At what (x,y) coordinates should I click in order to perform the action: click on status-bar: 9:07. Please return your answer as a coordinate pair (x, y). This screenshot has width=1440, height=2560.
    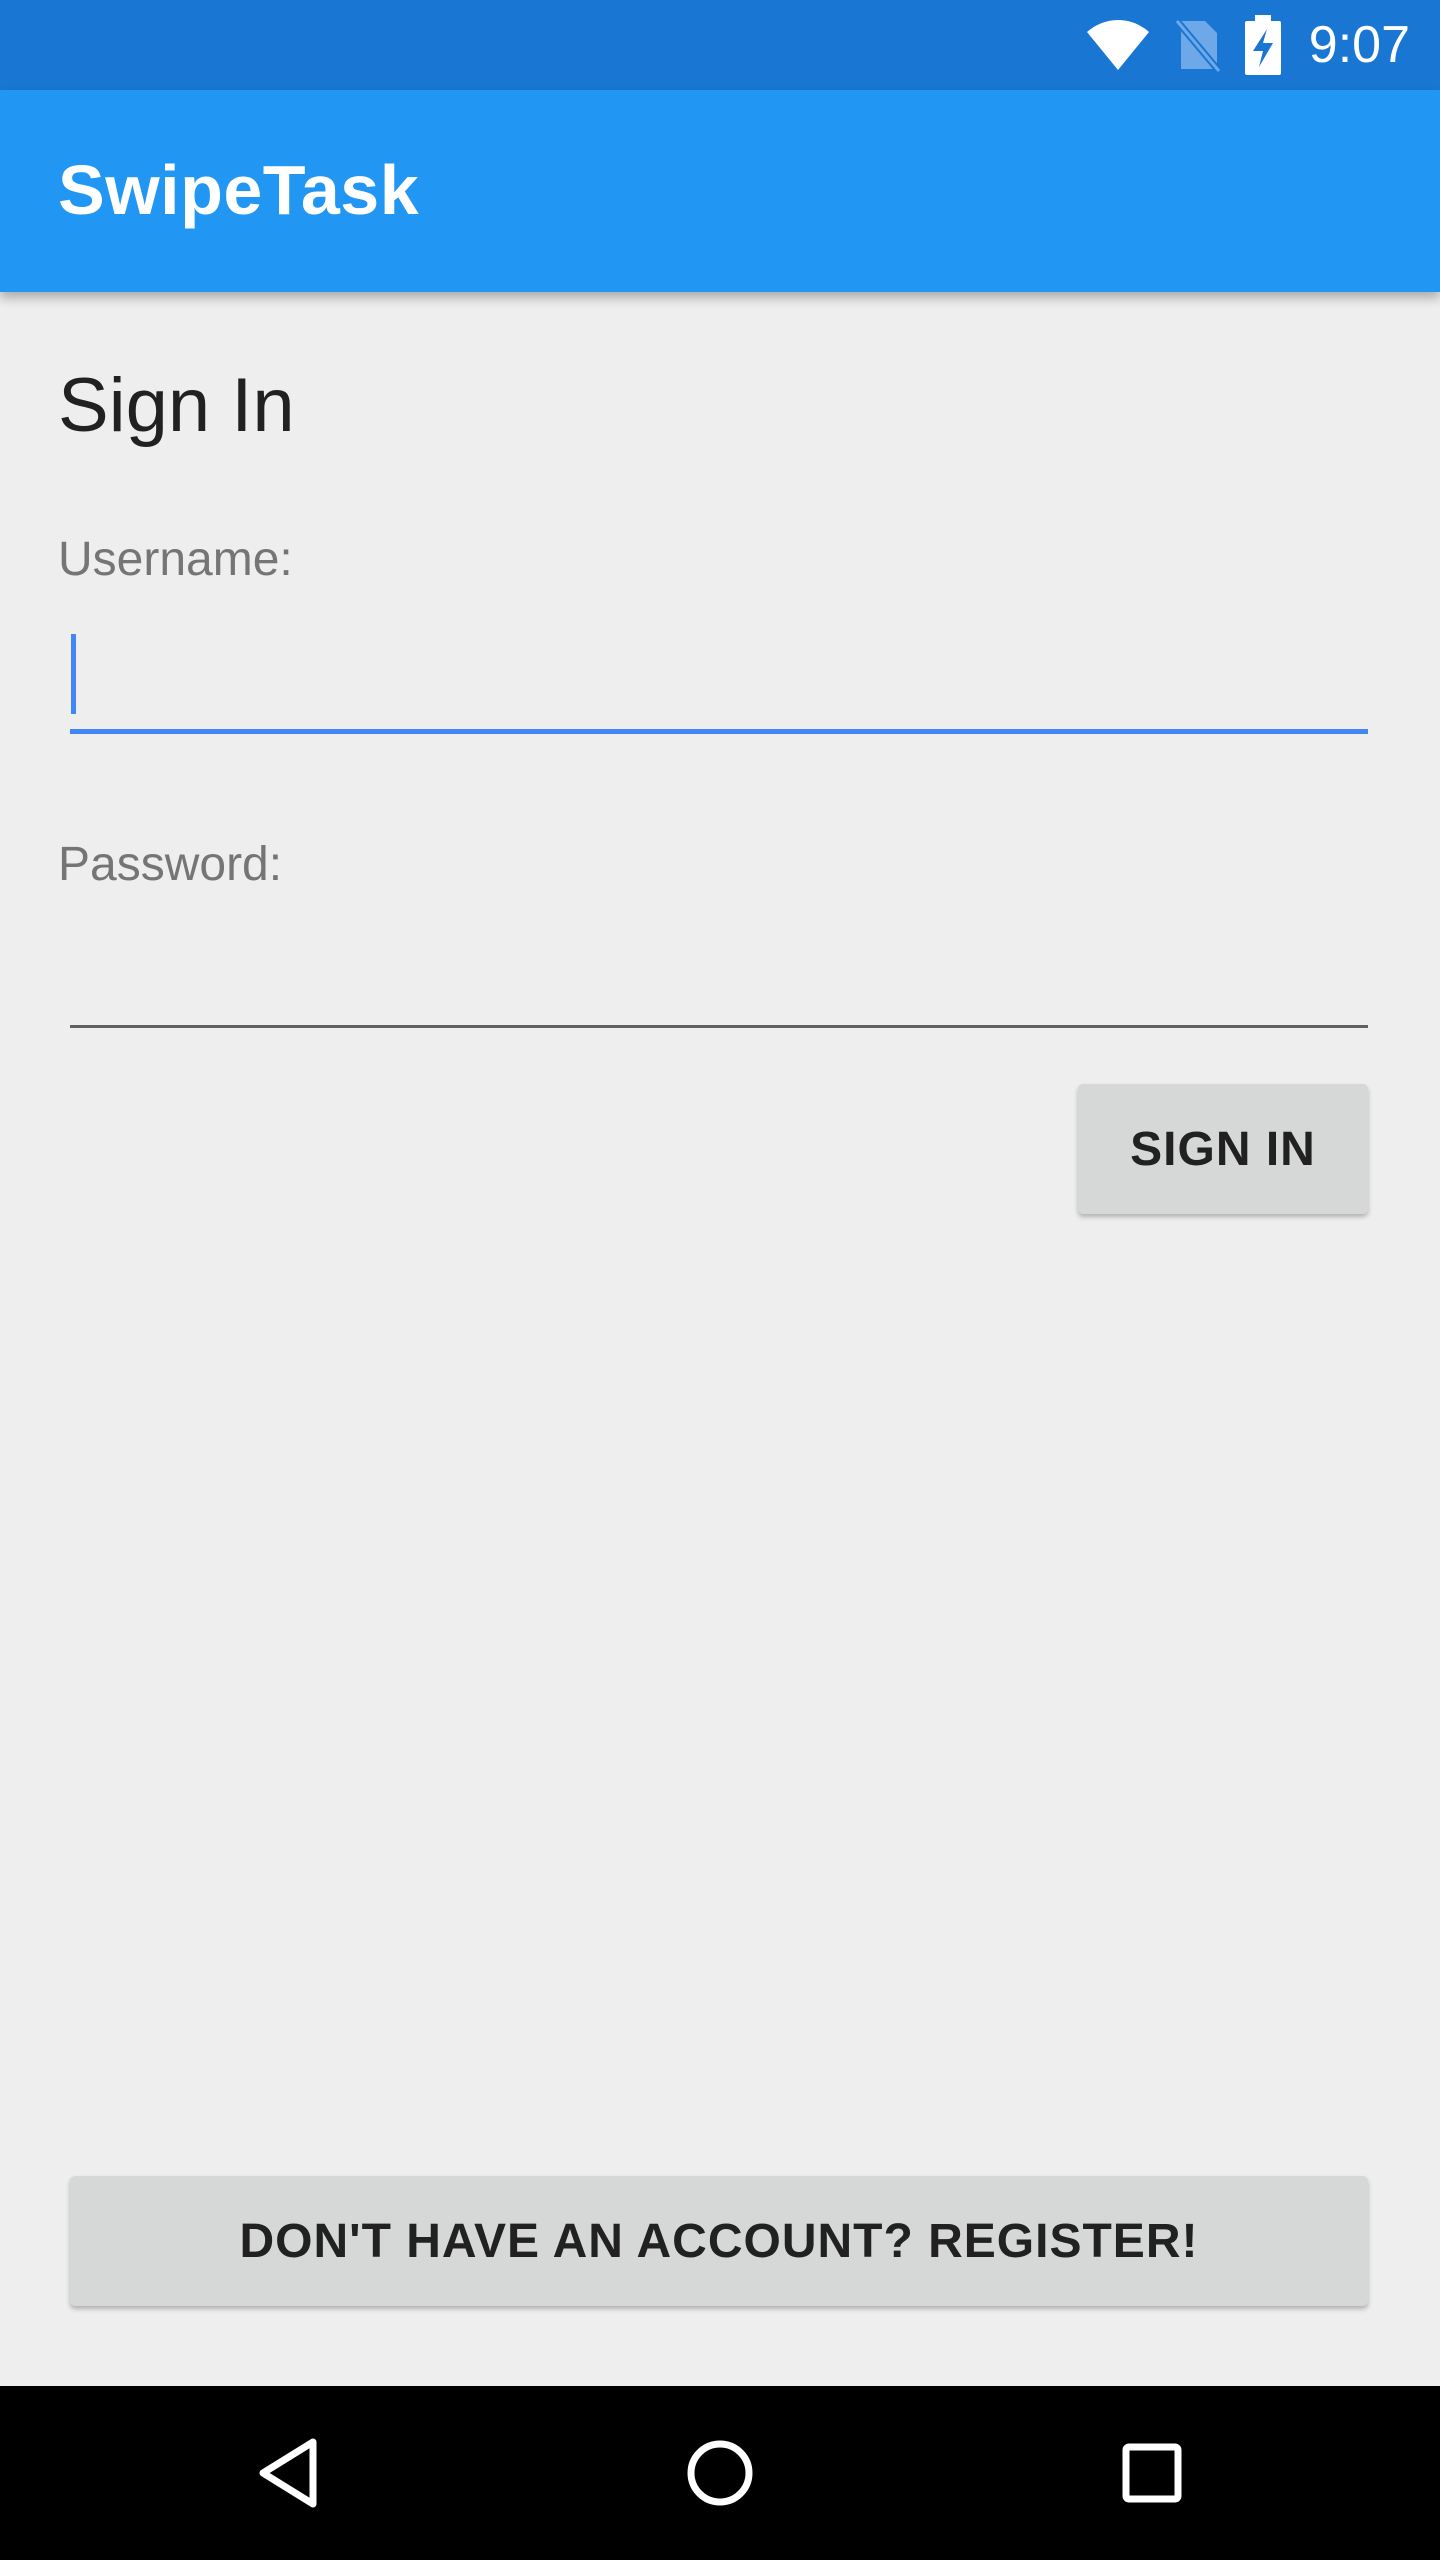
    Looking at the image, I should click on (720, 45).